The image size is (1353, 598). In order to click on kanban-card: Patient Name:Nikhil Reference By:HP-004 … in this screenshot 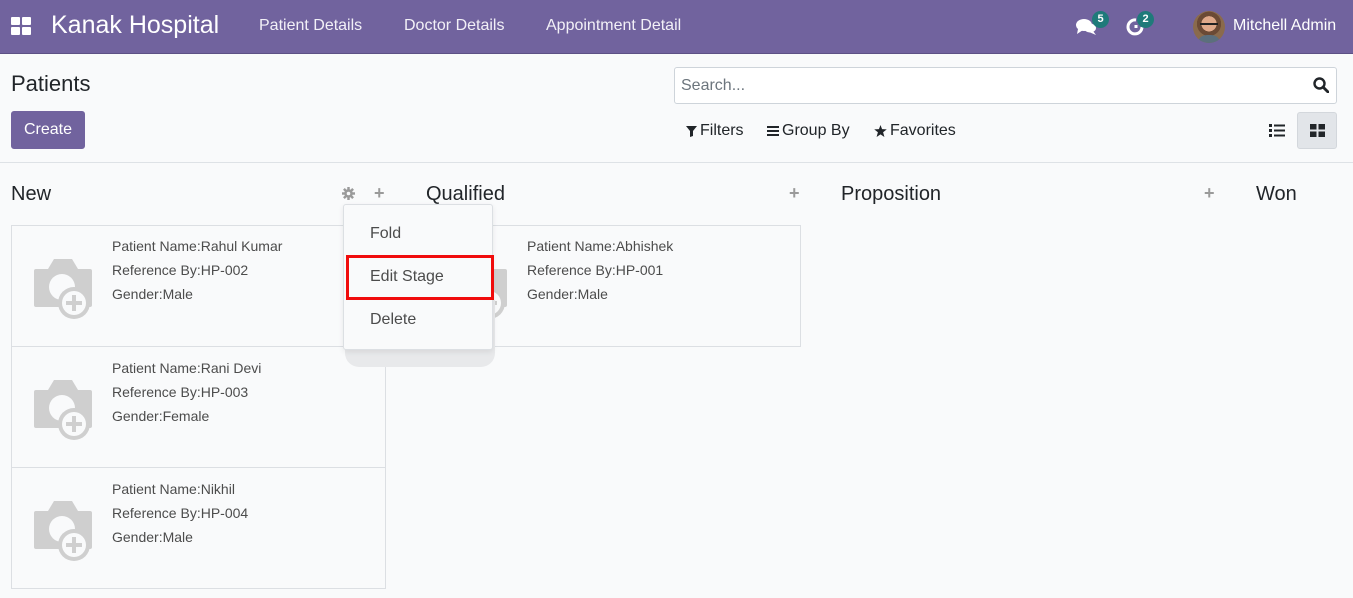, I will do `click(198, 528)`.